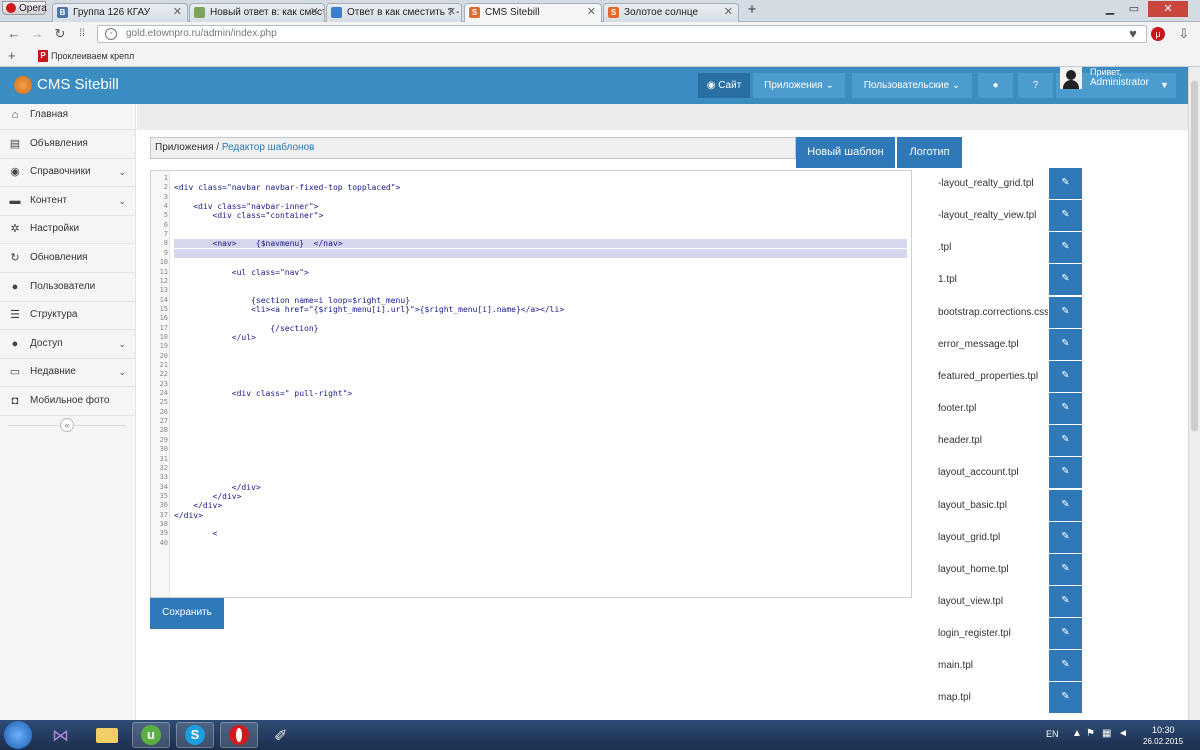 The width and height of the screenshot is (1200, 750). Describe the element at coordinates (1163, 730) in the screenshot. I see `clock-time: 10:30` at that location.